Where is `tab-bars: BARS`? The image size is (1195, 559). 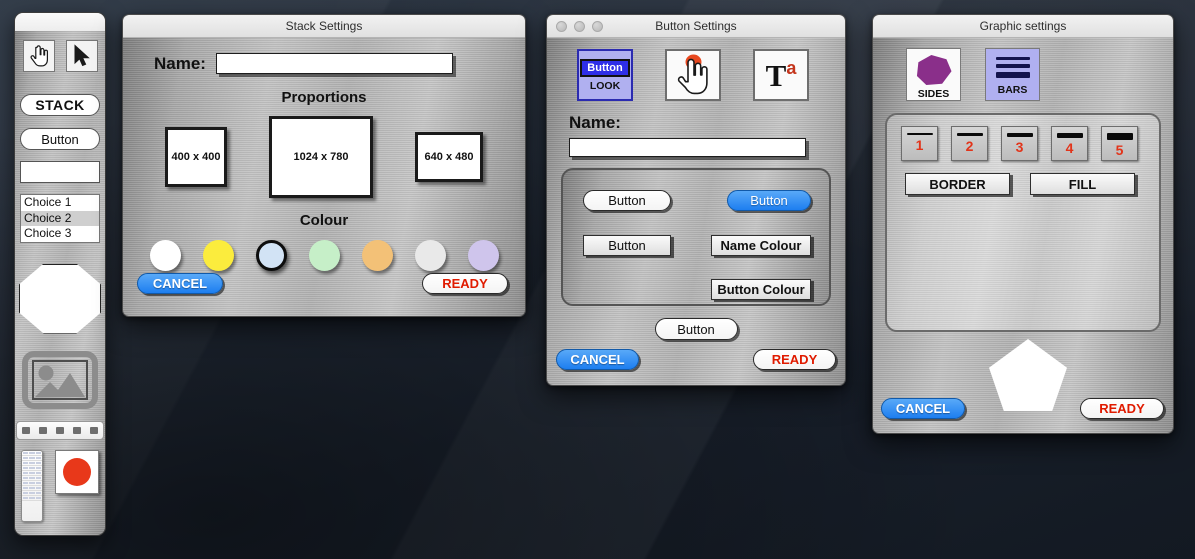
tab-bars: BARS is located at coordinates (1012, 74).